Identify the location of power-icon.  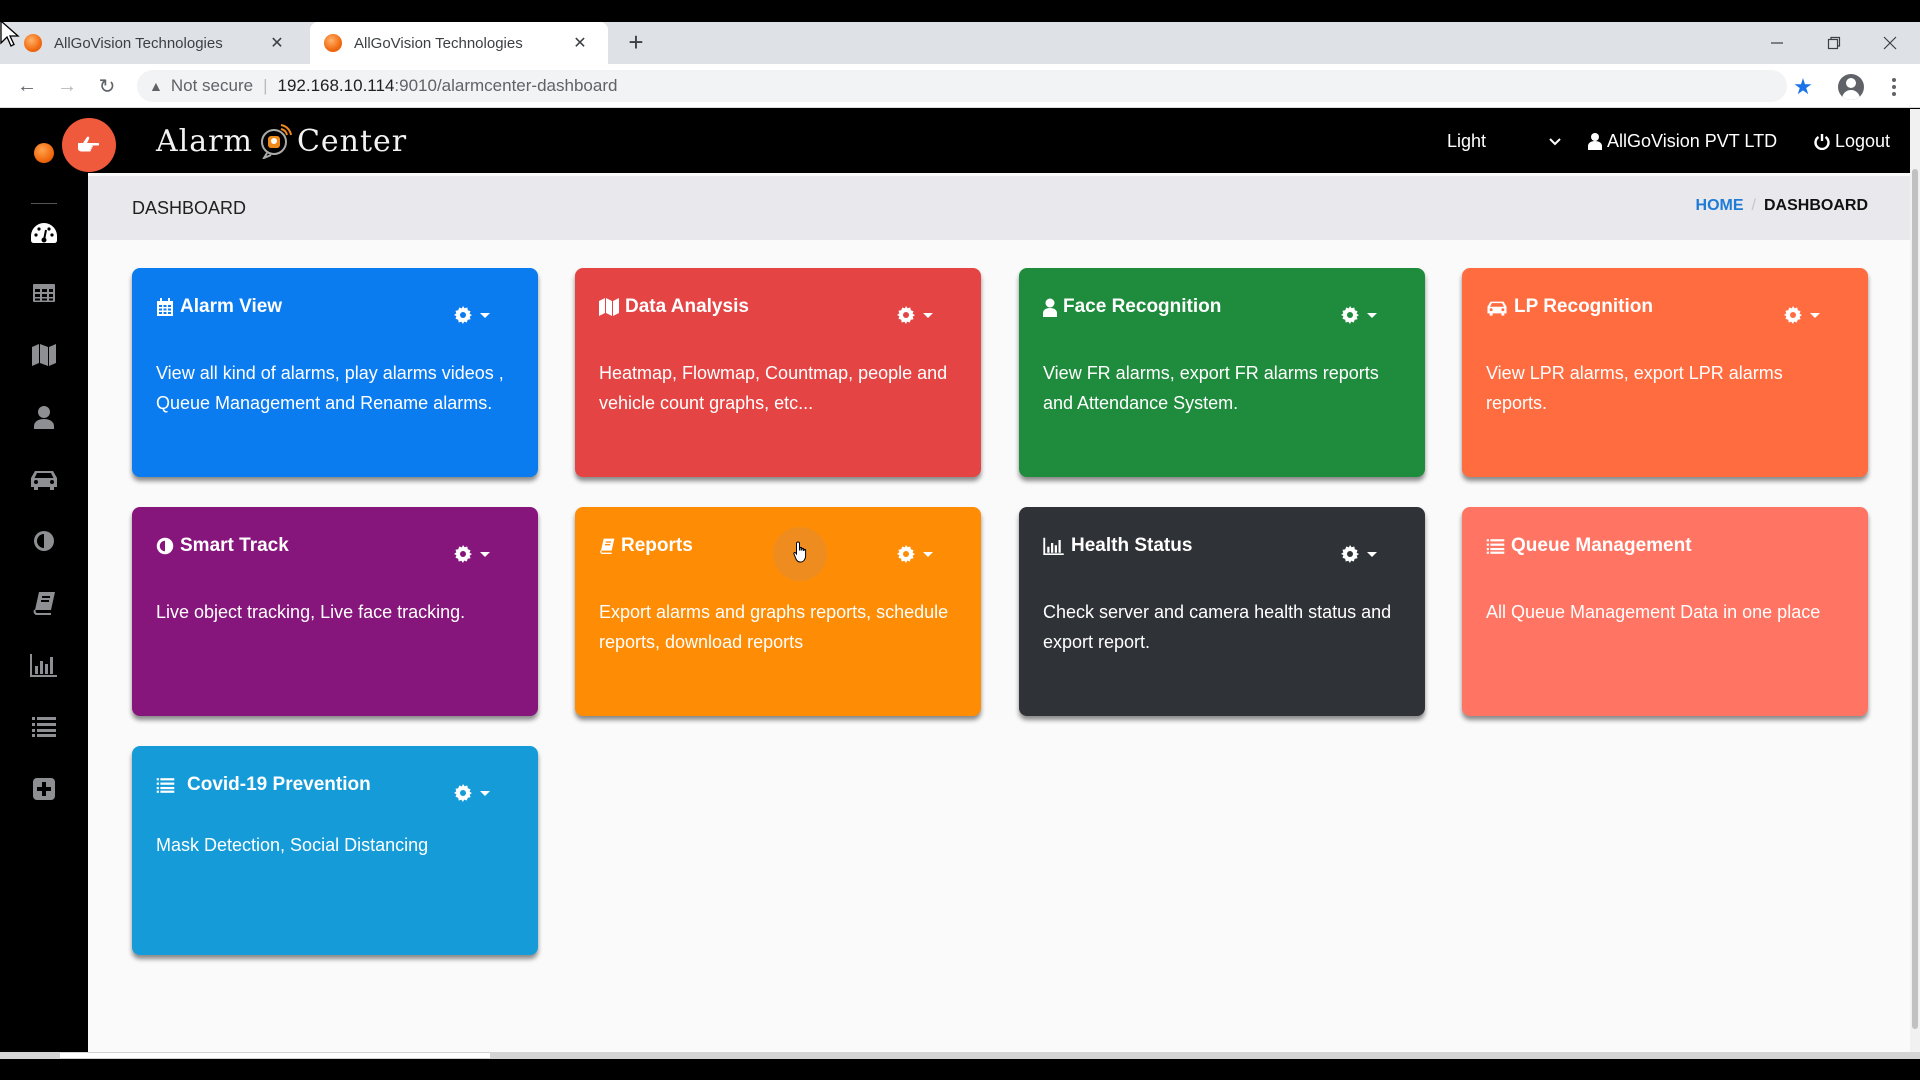
(1822, 141).